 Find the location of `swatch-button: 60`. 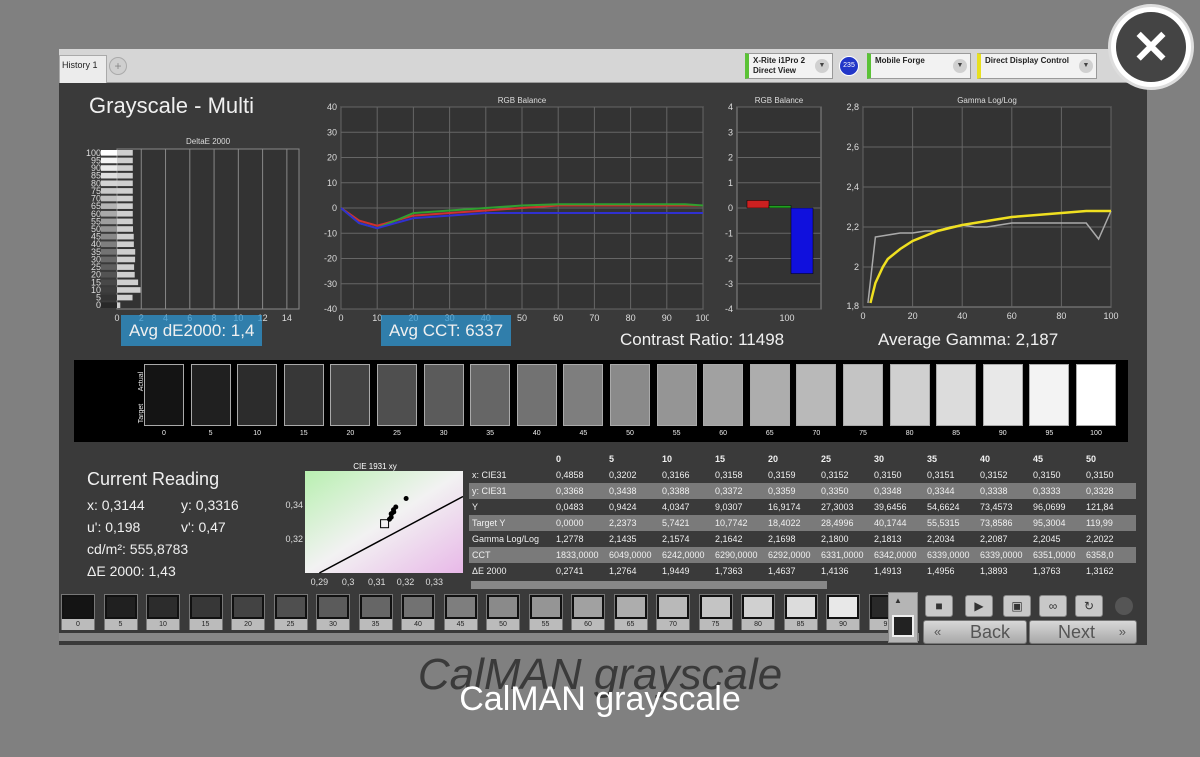

swatch-button: 60 is located at coordinates (588, 612).